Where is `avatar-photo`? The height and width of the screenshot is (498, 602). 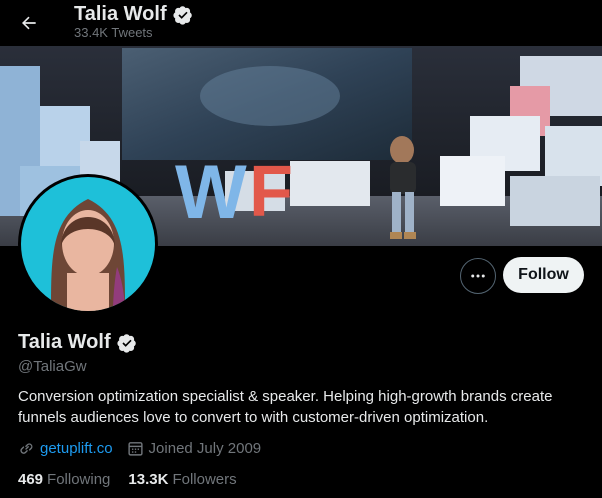
avatar-photo is located at coordinates (88, 244).